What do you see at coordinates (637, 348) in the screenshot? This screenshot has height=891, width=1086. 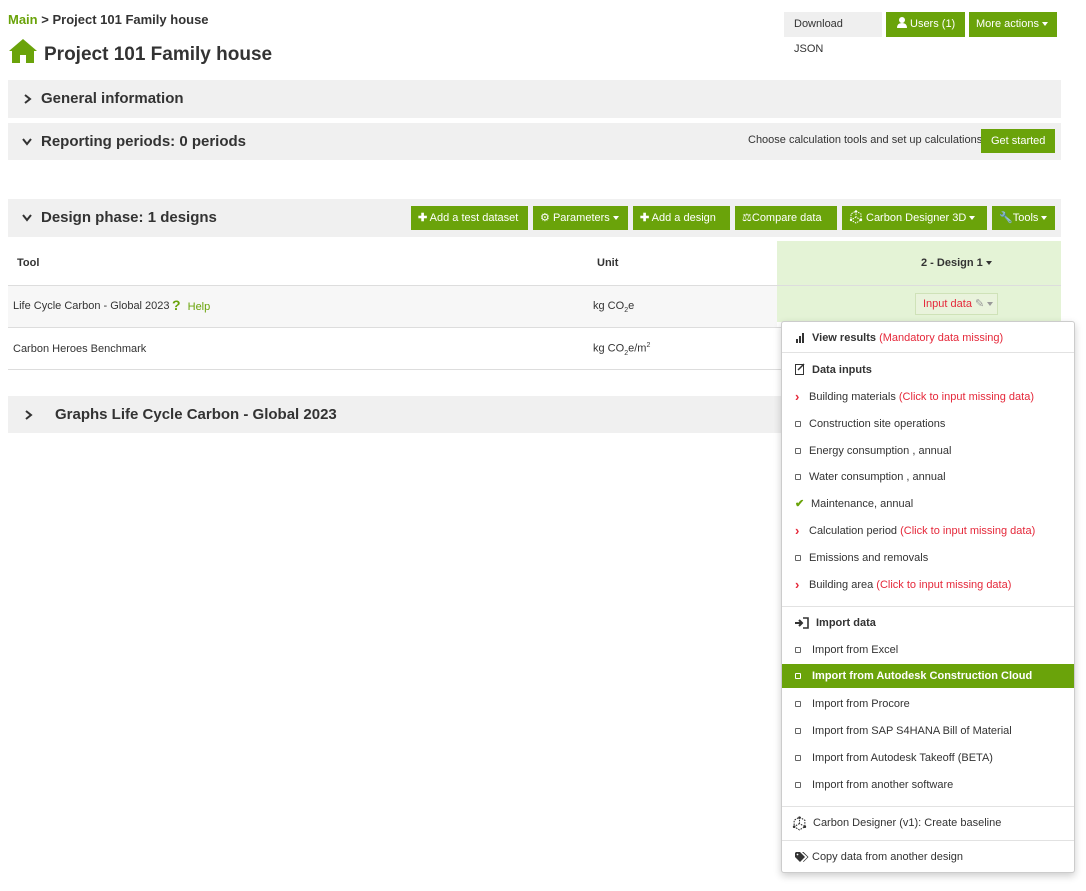 I see `unit-suffix: e/m` at bounding box center [637, 348].